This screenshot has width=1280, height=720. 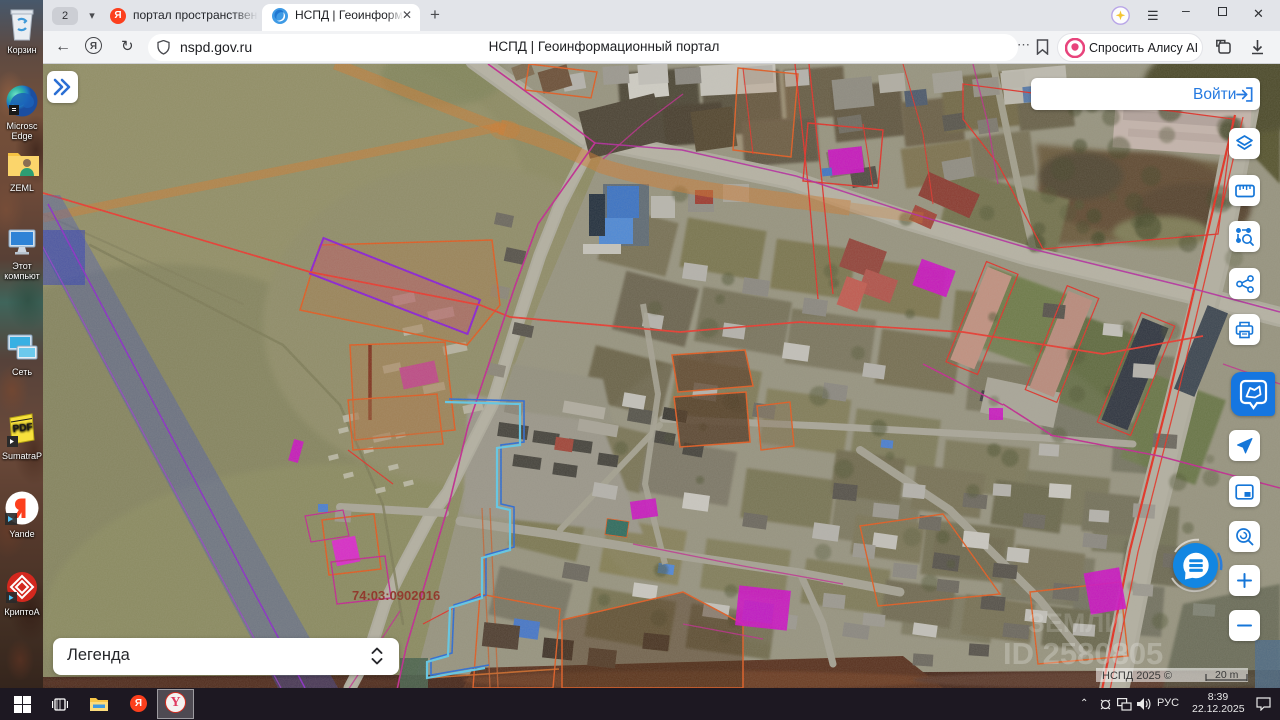 What do you see at coordinates (22, 428) in the screenshot?
I see `svg-text: PDF` at bounding box center [22, 428].